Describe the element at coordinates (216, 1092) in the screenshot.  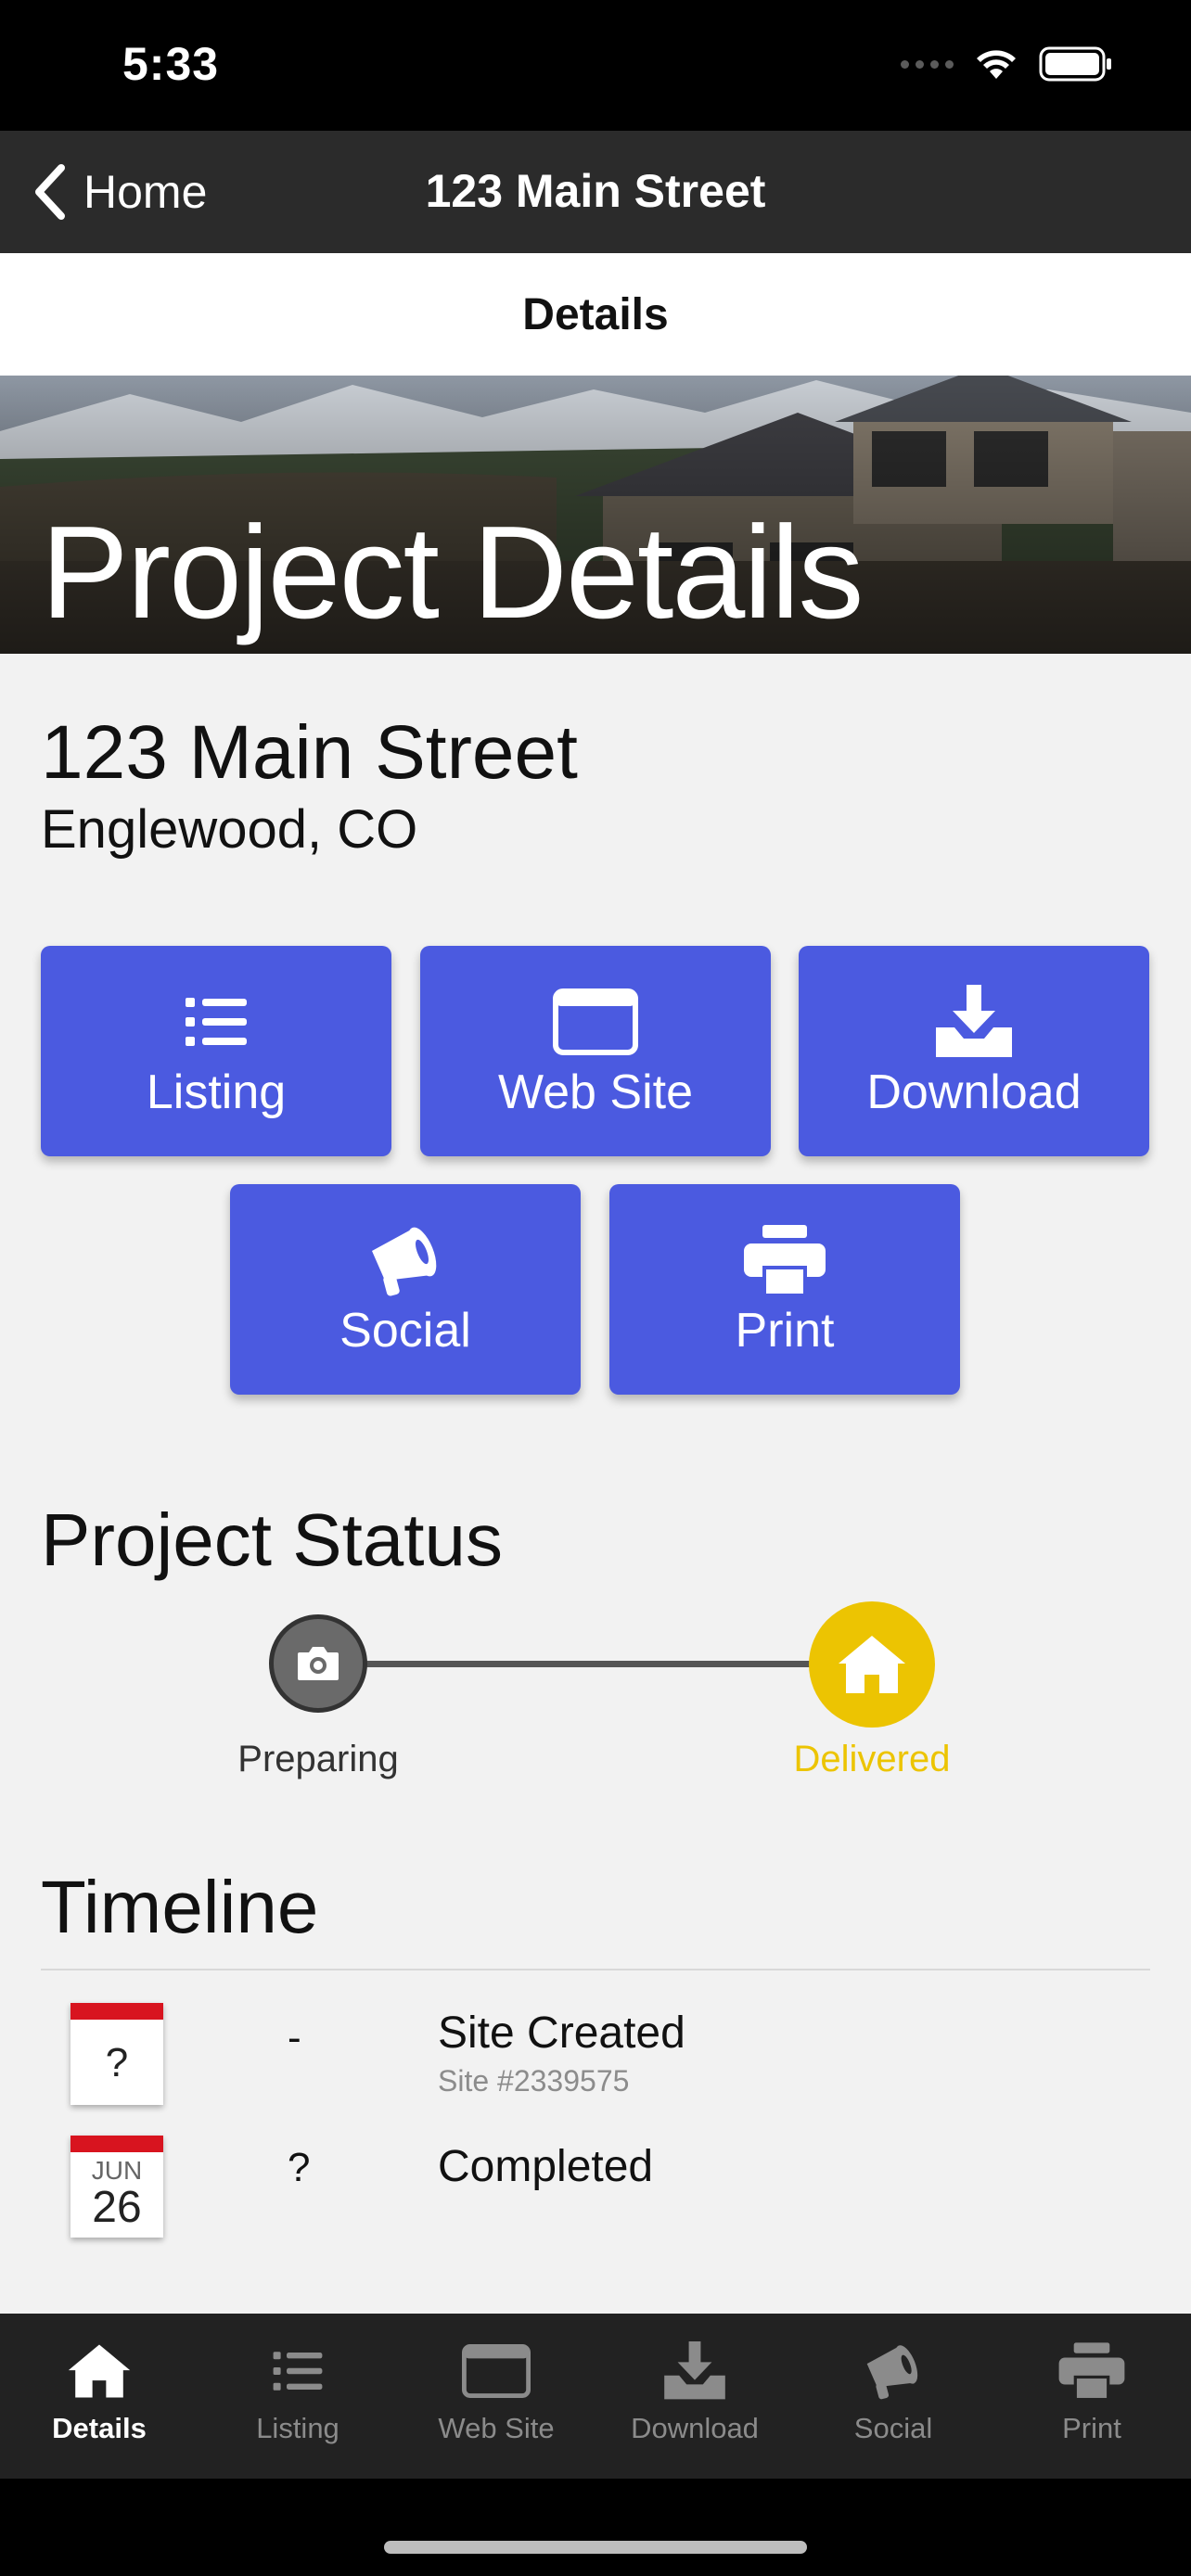
I see `listing-button-label: Listing` at that location.